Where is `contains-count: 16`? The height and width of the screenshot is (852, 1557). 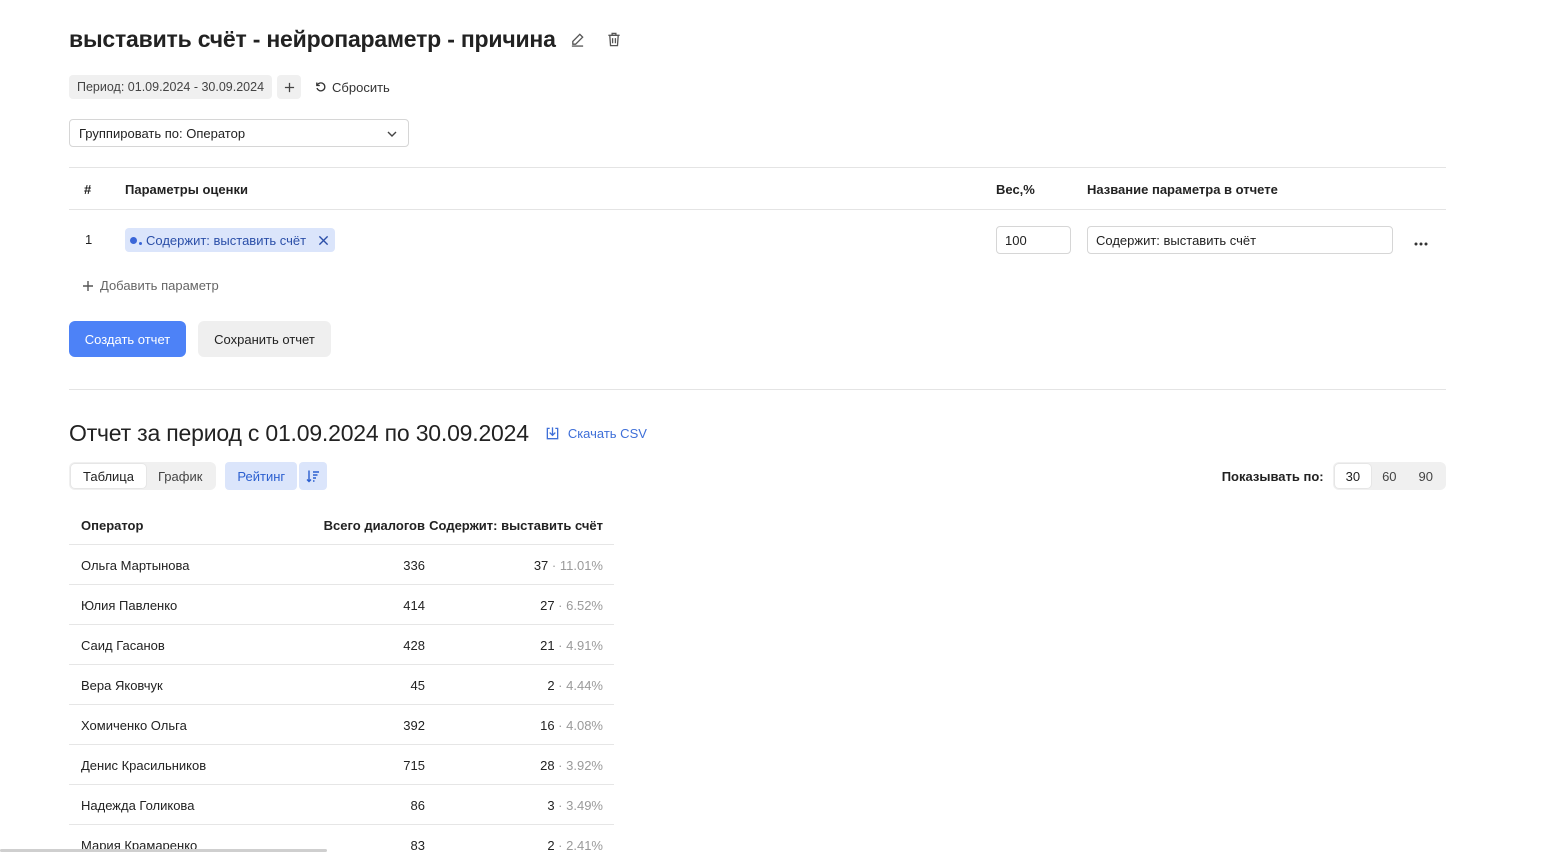 contains-count: 16 is located at coordinates (547, 725).